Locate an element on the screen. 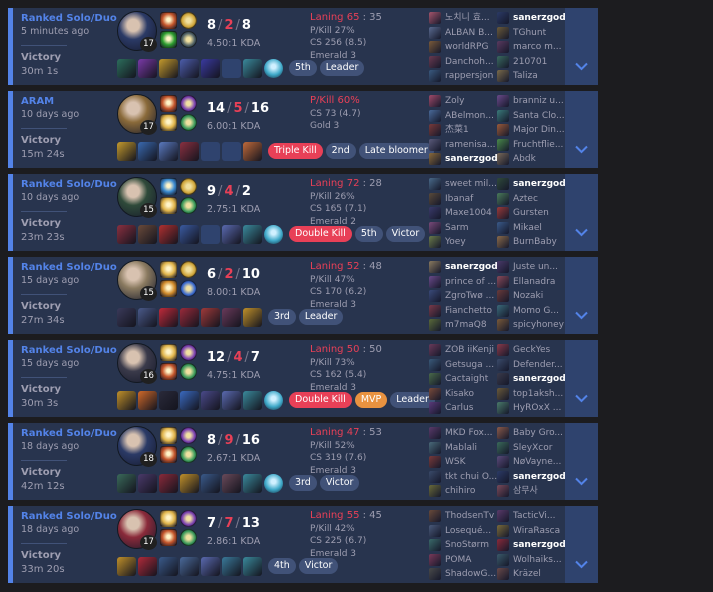 The width and height of the screenshot is (713, 592). player-name: Cactaight is located at coordinates (466, 379).